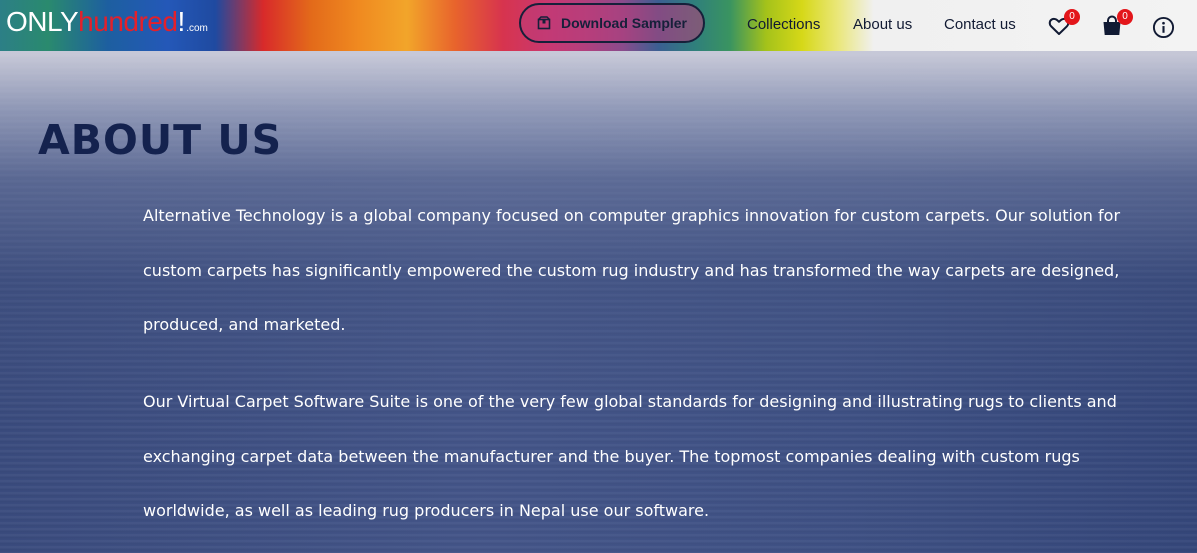  Describe the element at coordinates (1072, 17) in the screenshot. I see `wishlist-count-badge: 0` at that location.